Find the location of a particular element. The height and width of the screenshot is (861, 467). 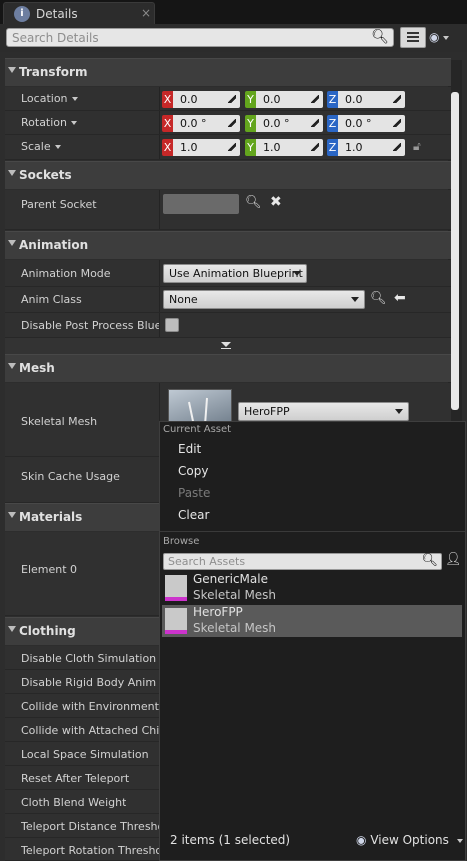

row-anim-class: Anim Class None 🔍︎ ⬅ is located at coordinates (228, 300).